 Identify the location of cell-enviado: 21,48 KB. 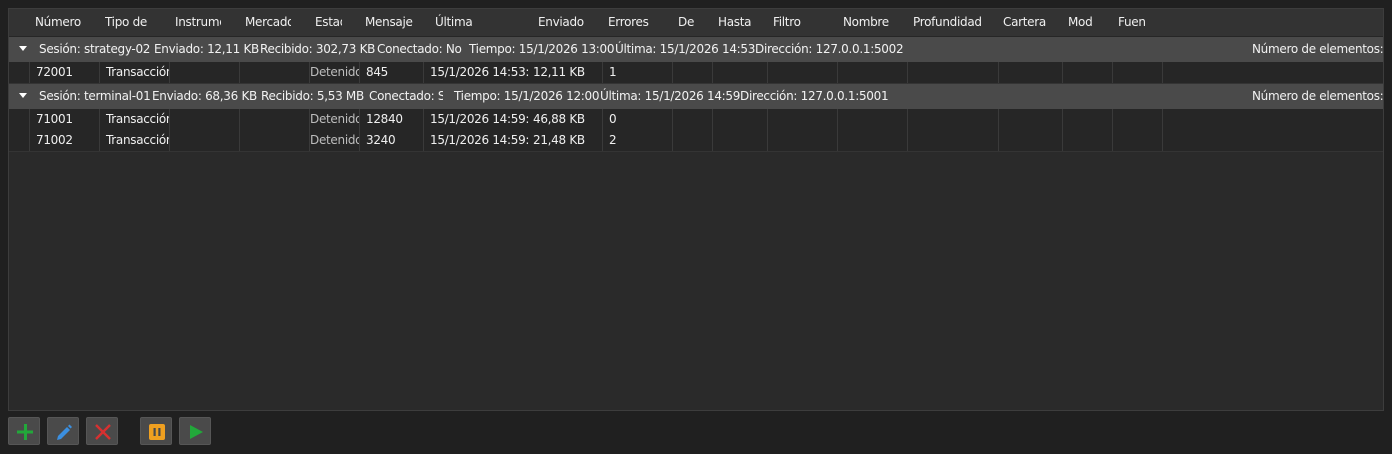
(559, 140).